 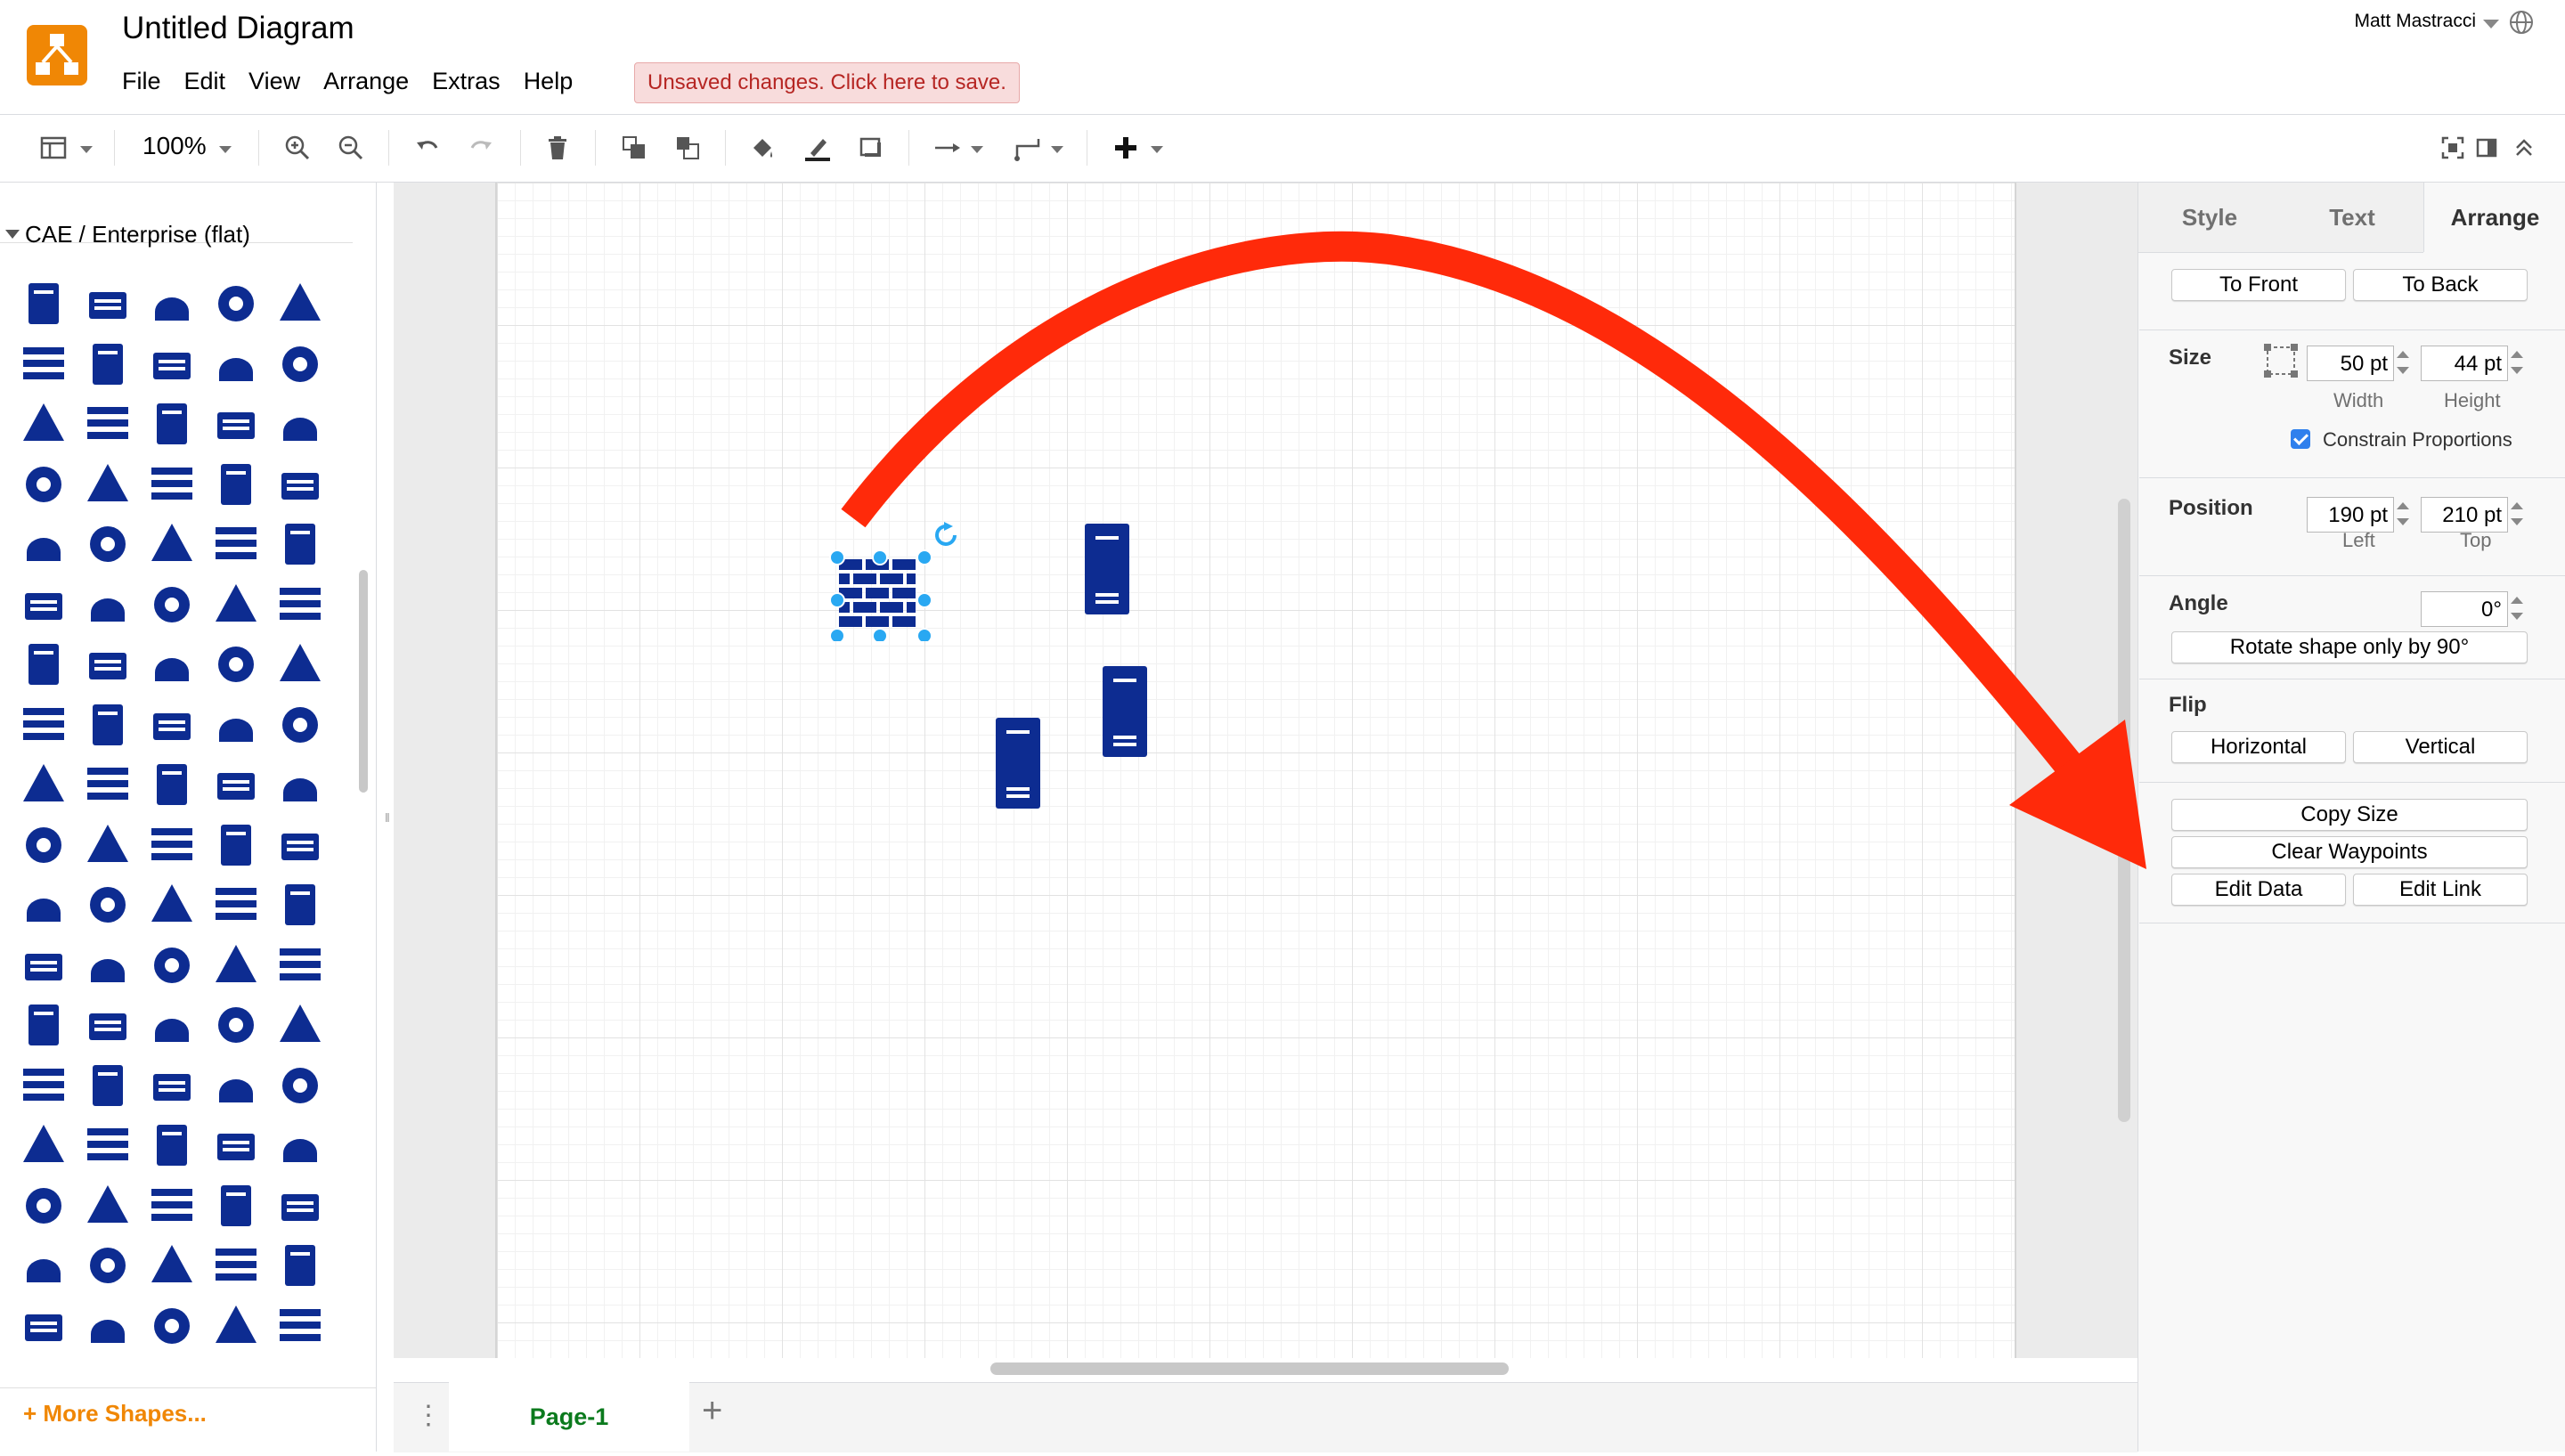 What do you see at coordinates (236, 303) in the screenshot?
I see `app-icon` at bounding box center [236, 303].